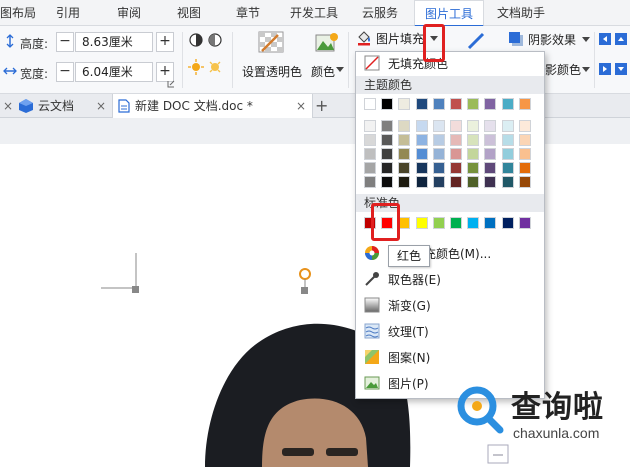 Image resolution: width=630 pixels, height=467 pixels. Describe the element at coordinates (400, 38) in the screenshot. I see `picture-fill-button: 图片填充` at that location.